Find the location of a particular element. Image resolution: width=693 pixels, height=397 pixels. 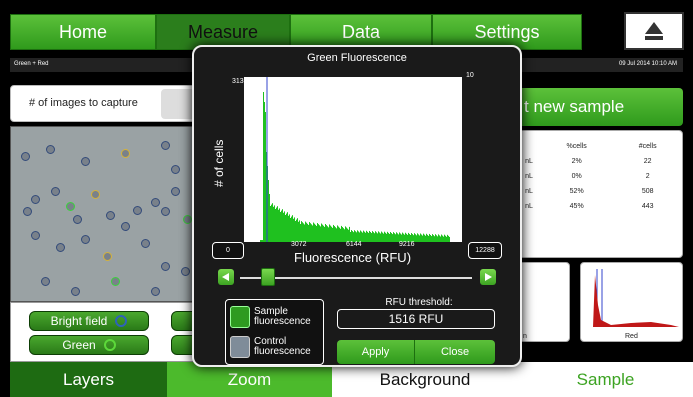

mini-histogram-green: n is located at coordinates (544, 302).